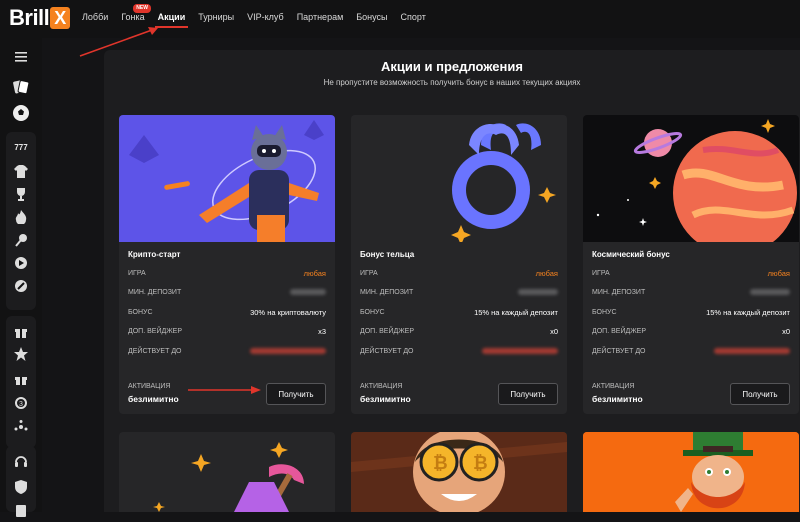 The width and height of the screenshot is (800, 522). I want to click on nav-tournaments-label: Турниры, so click(216, 17).